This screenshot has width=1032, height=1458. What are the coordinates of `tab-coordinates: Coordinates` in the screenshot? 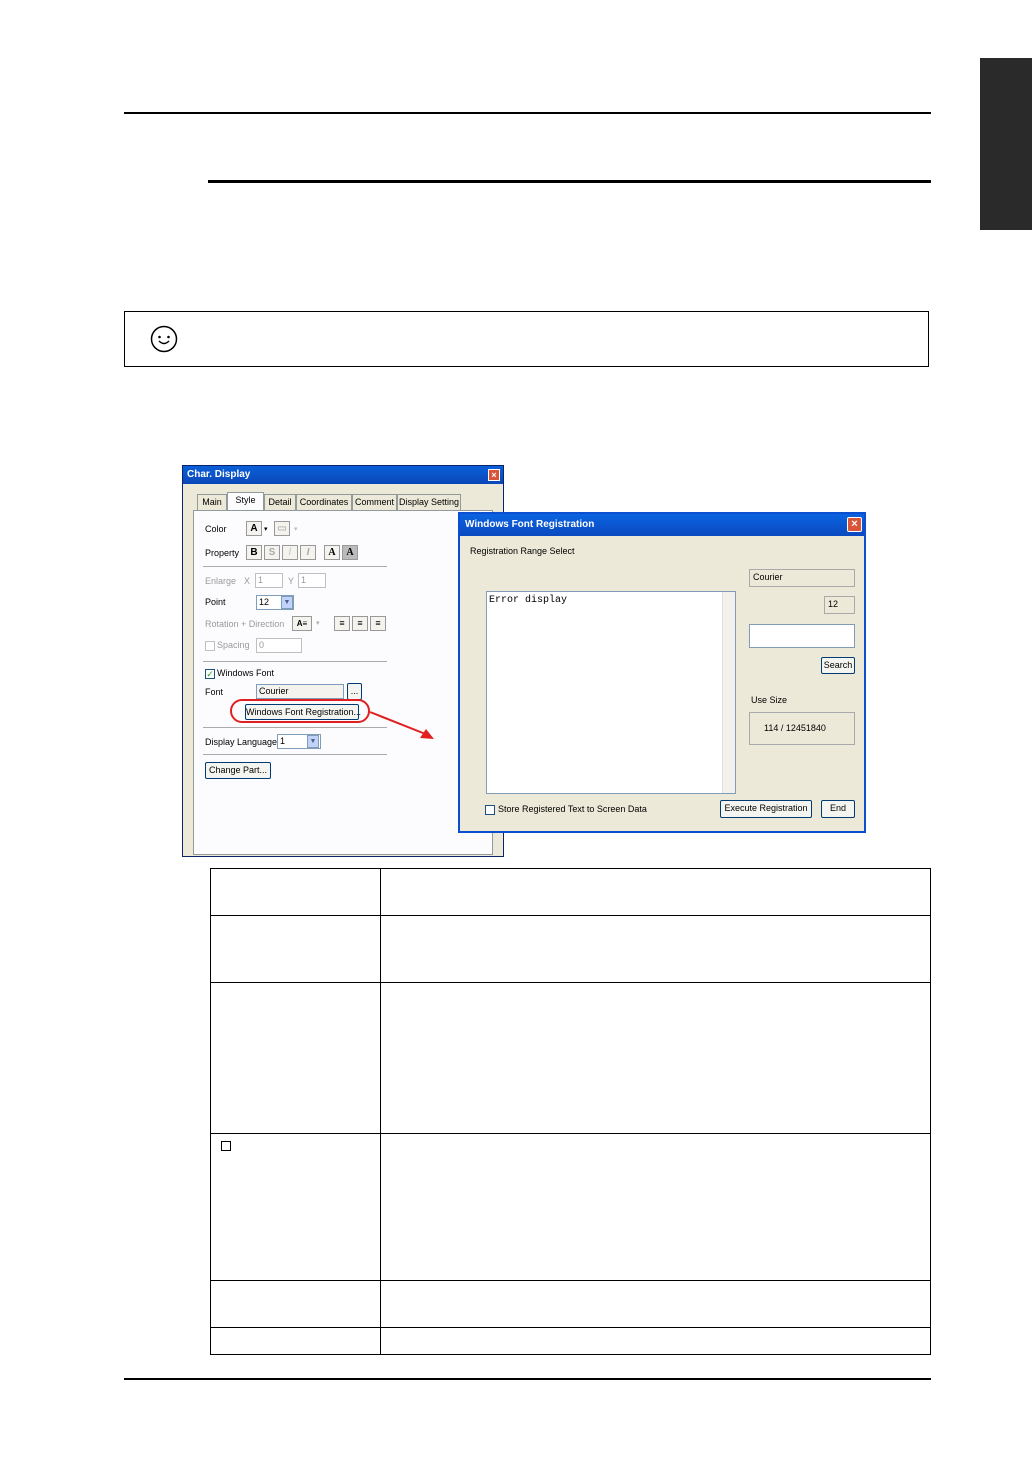 It's located at (324, 502).